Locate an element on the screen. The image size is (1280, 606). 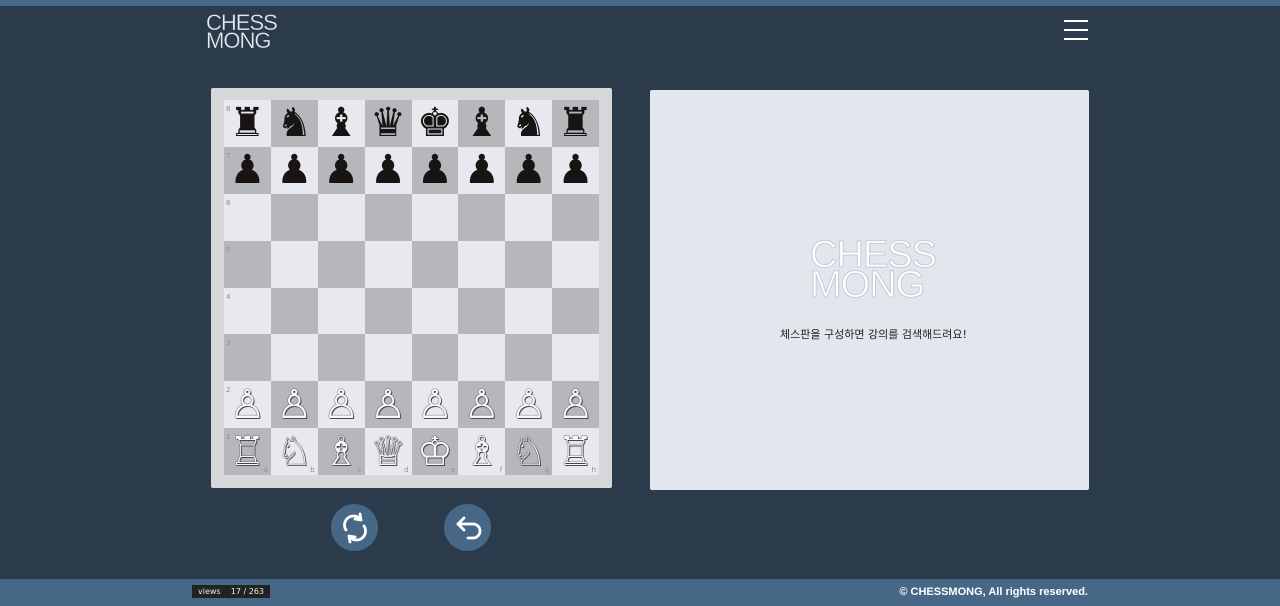
board-square-h6 is located at coordinates (575, 217).